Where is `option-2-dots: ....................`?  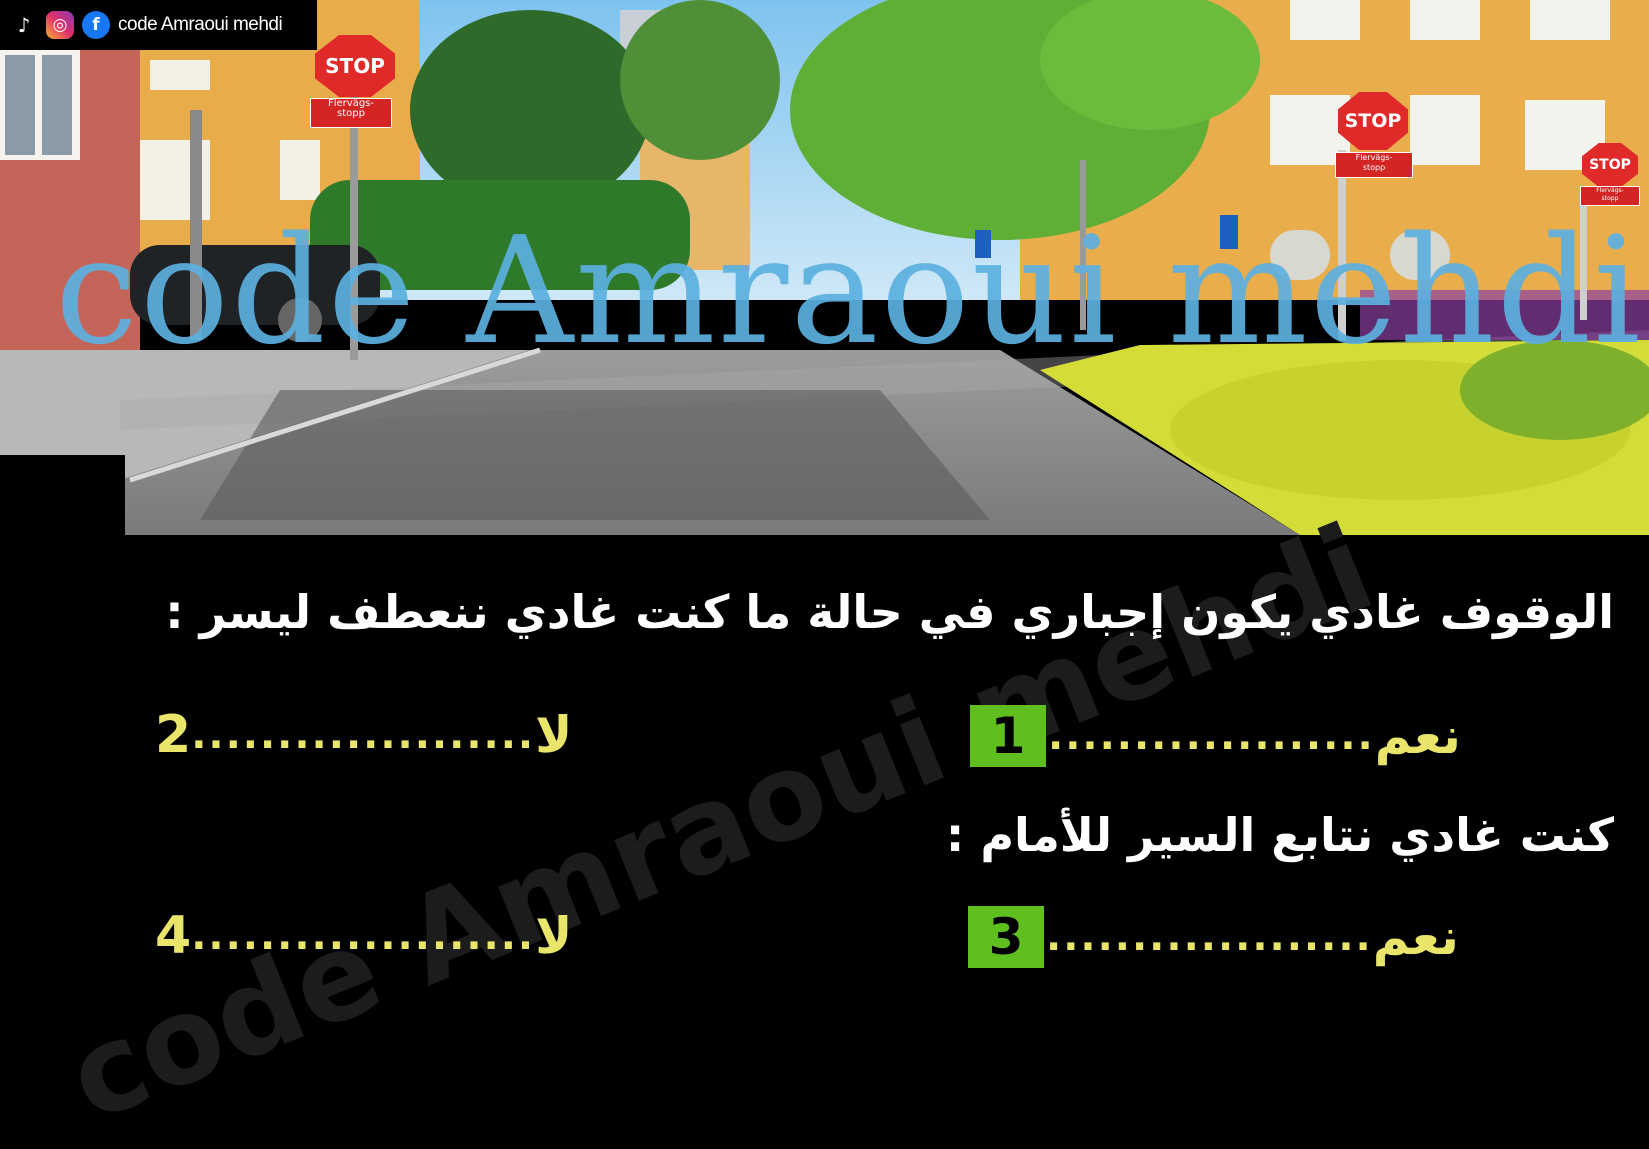
option-2-dots: .................... is located at coordinates (363, 735).